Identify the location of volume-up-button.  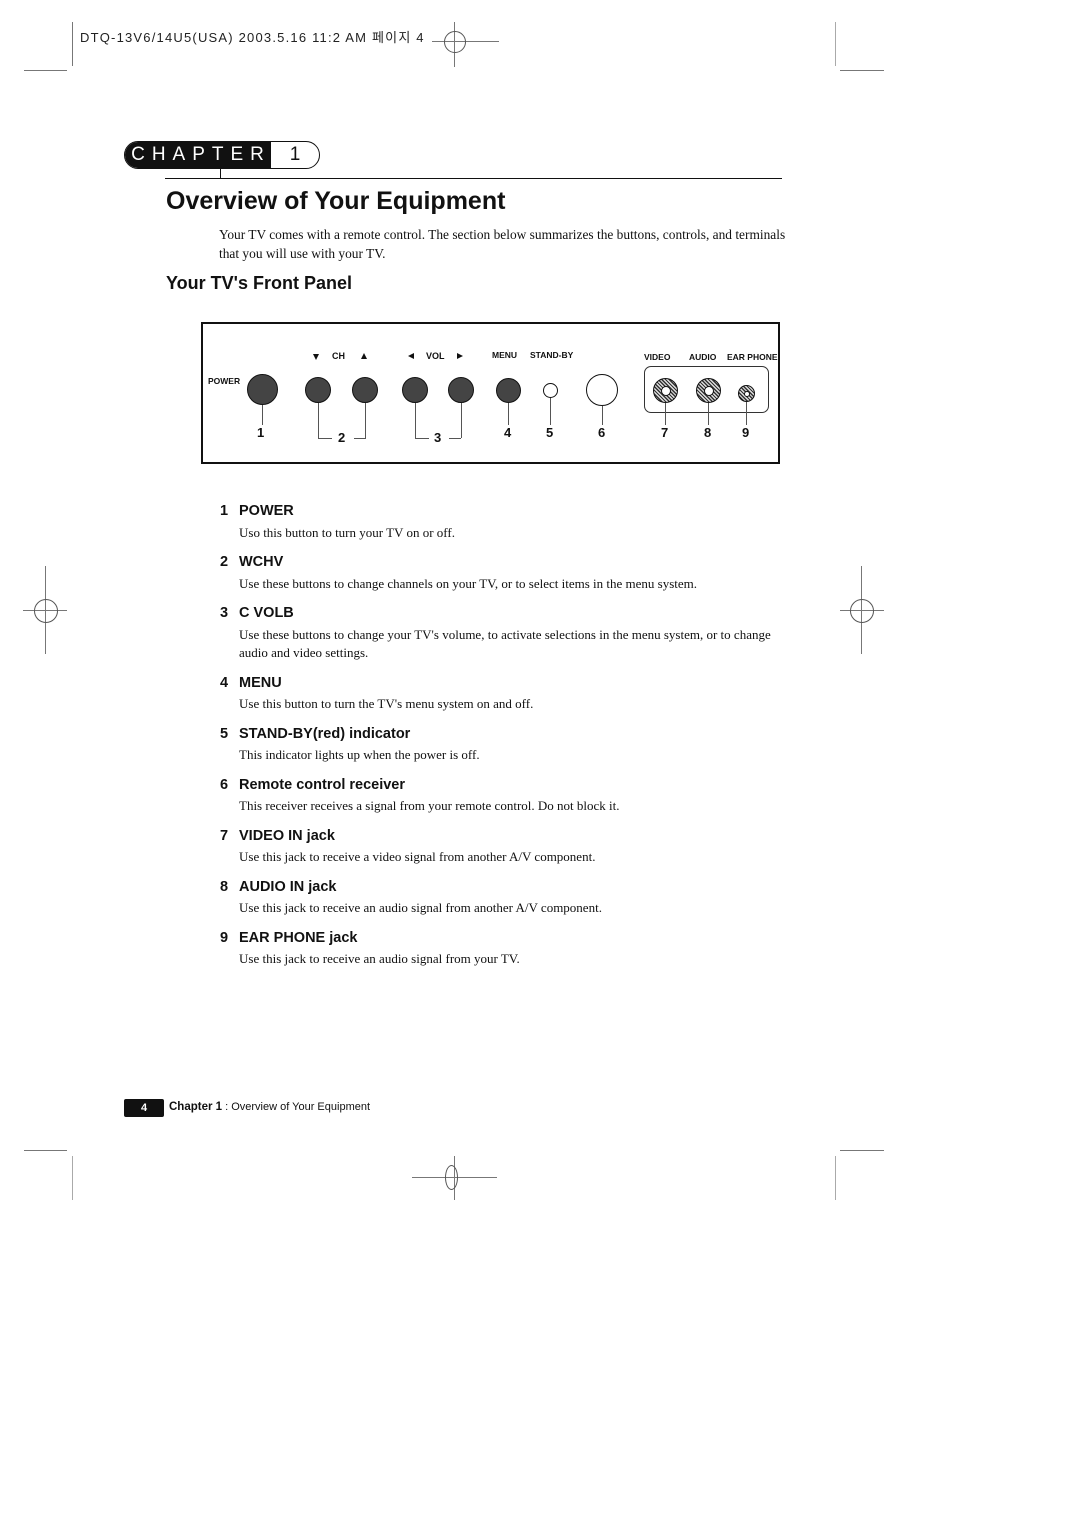
(461, 390).